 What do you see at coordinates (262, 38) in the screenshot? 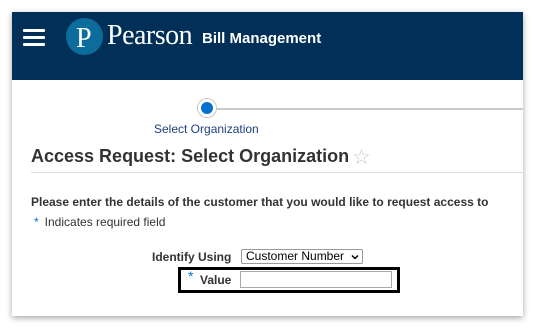
I see `app-name: Bill Management` at bounding box center [262, 38].